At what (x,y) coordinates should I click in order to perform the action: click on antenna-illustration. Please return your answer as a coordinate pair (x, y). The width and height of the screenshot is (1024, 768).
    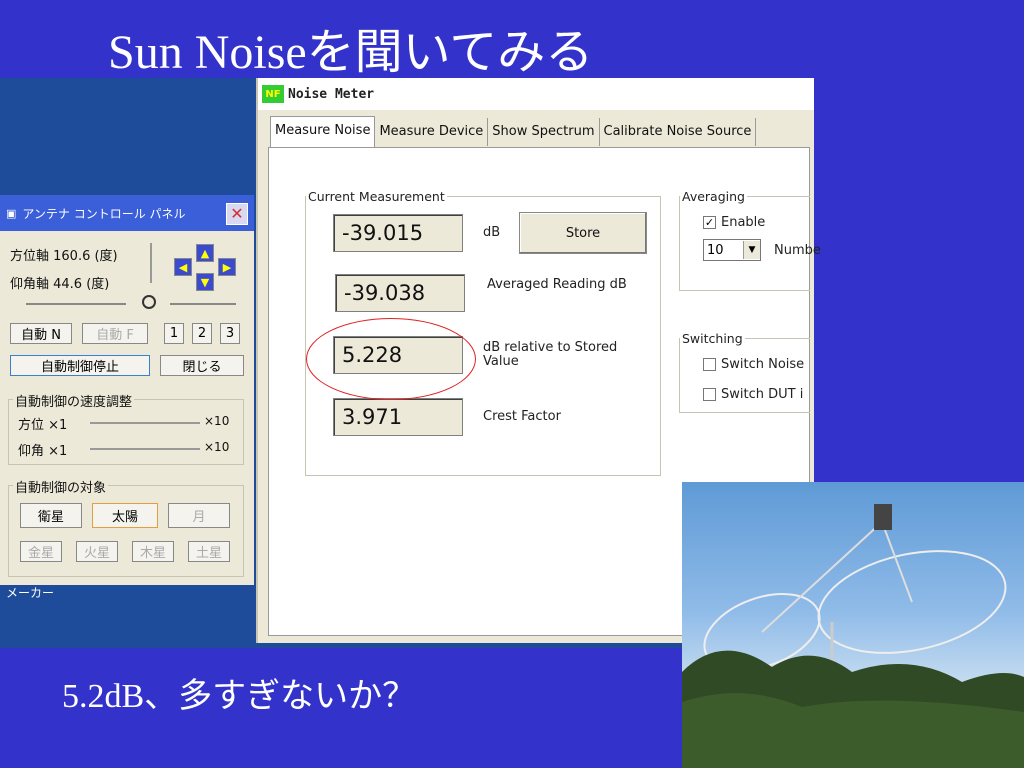
    Looking at the image, I should click on (853, 636).